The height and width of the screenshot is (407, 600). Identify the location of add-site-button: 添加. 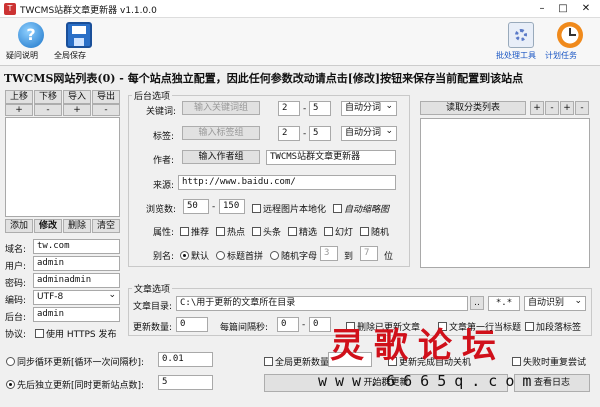
(19, 226).